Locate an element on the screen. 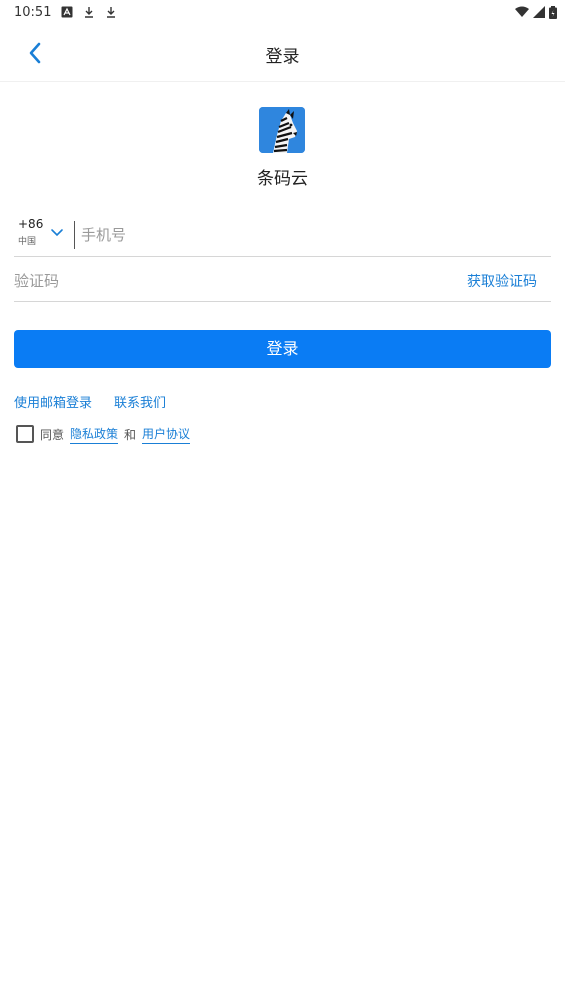 The image size is (565, 1004). country-code-selector: +86 中国 is located at coordinates (43, 233).